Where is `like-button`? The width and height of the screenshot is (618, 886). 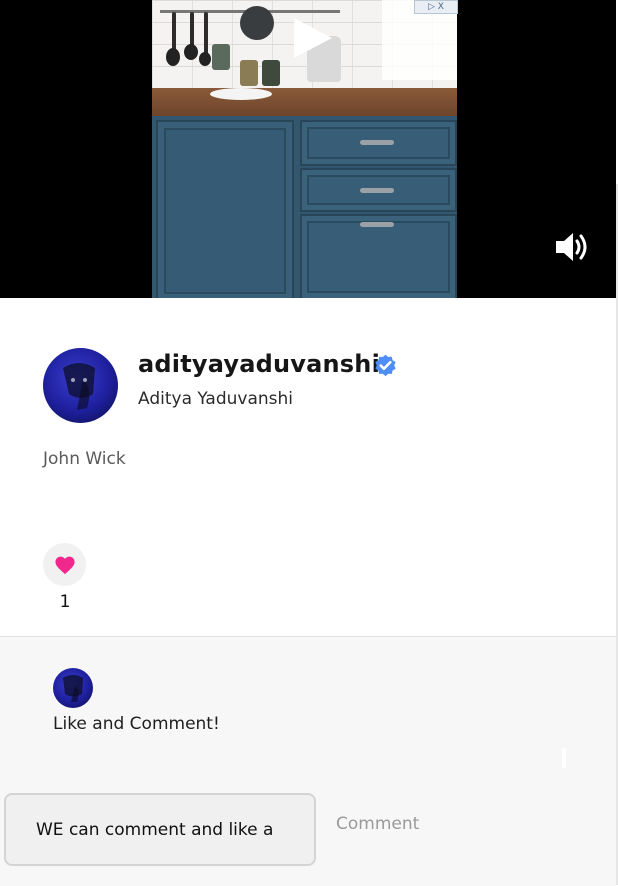
like-button is located at coordinates (64, 564).